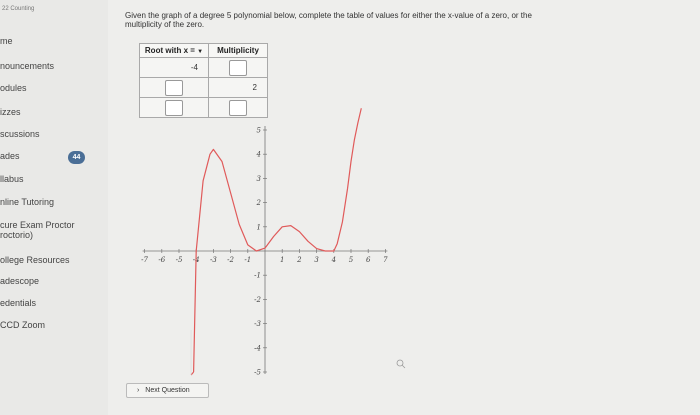 The width and height of the screenshot is (700, 415). Describe the element at coordinates (299, 260) in the screenshot. I see `x-tick-label: 2` at that location.